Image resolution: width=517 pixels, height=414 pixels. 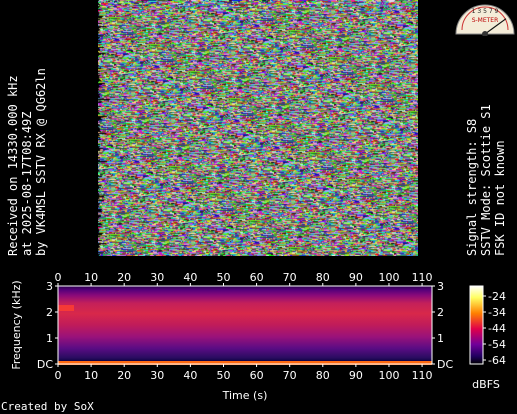 I want to click on created-by-label: Created by SoX, so click(x=47, y=406).